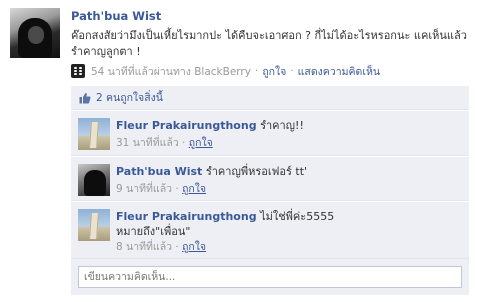 The image size is (492, 302). I want to click on commenter-name: Path'bua Wist, so click(159, 171).